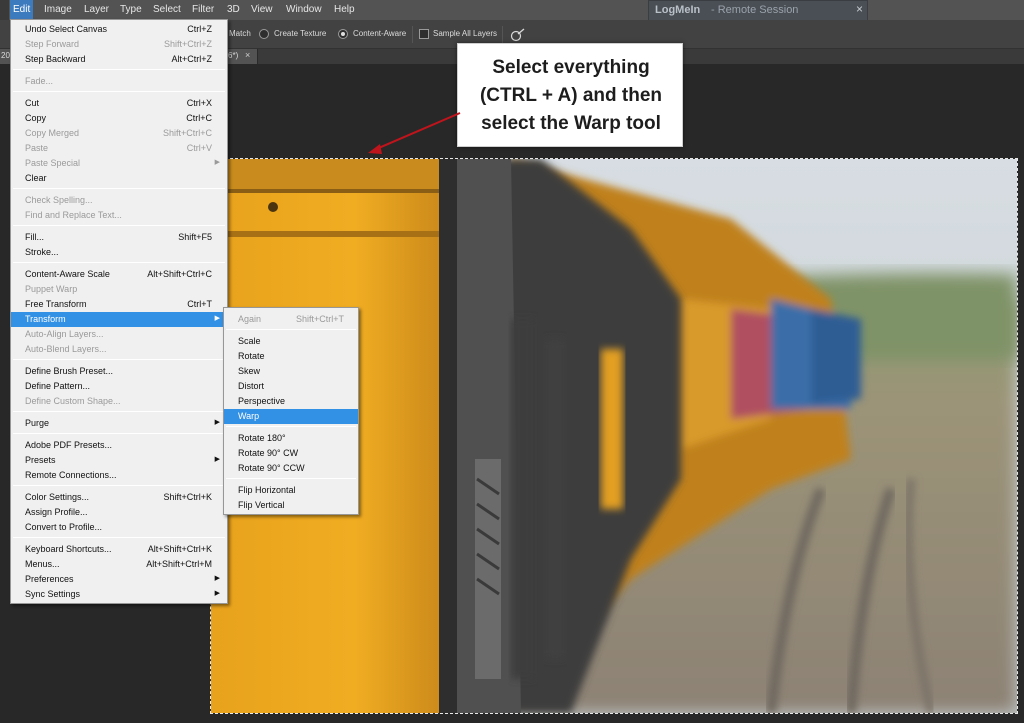 This screenshot has width=1024, height=723. What do you see at coordinates (67, 274) in the screenshot?
I see `menu-item-label: Content-Aware Scale` at bounding box center [67, 274].